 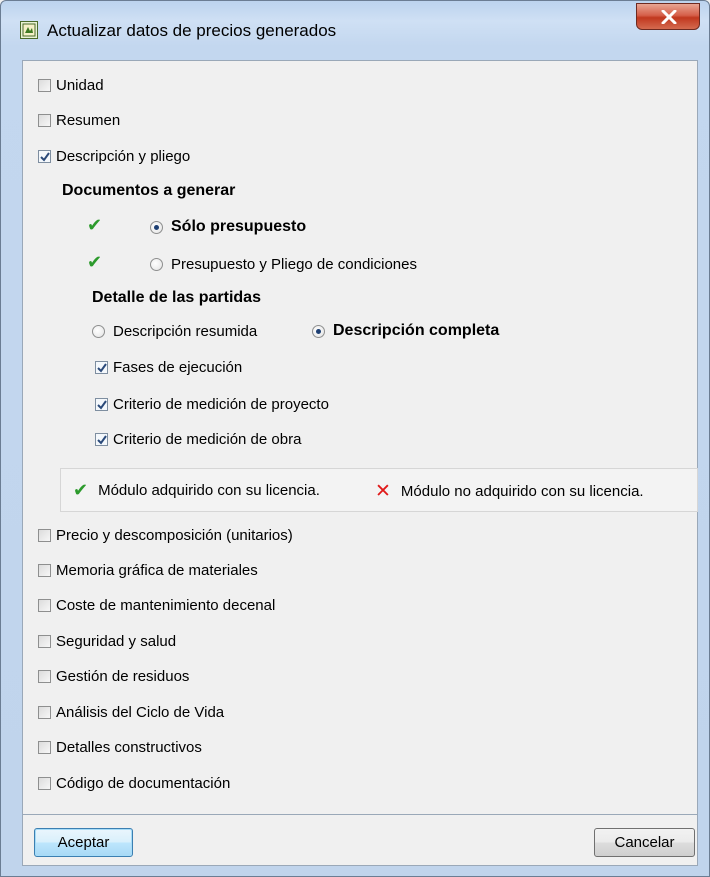 What do you see at coordinates (294, 264) in the screenshot?
I see `option-label: Presupuesto y Pliego de condiciones` at bounding box center [294, 264].